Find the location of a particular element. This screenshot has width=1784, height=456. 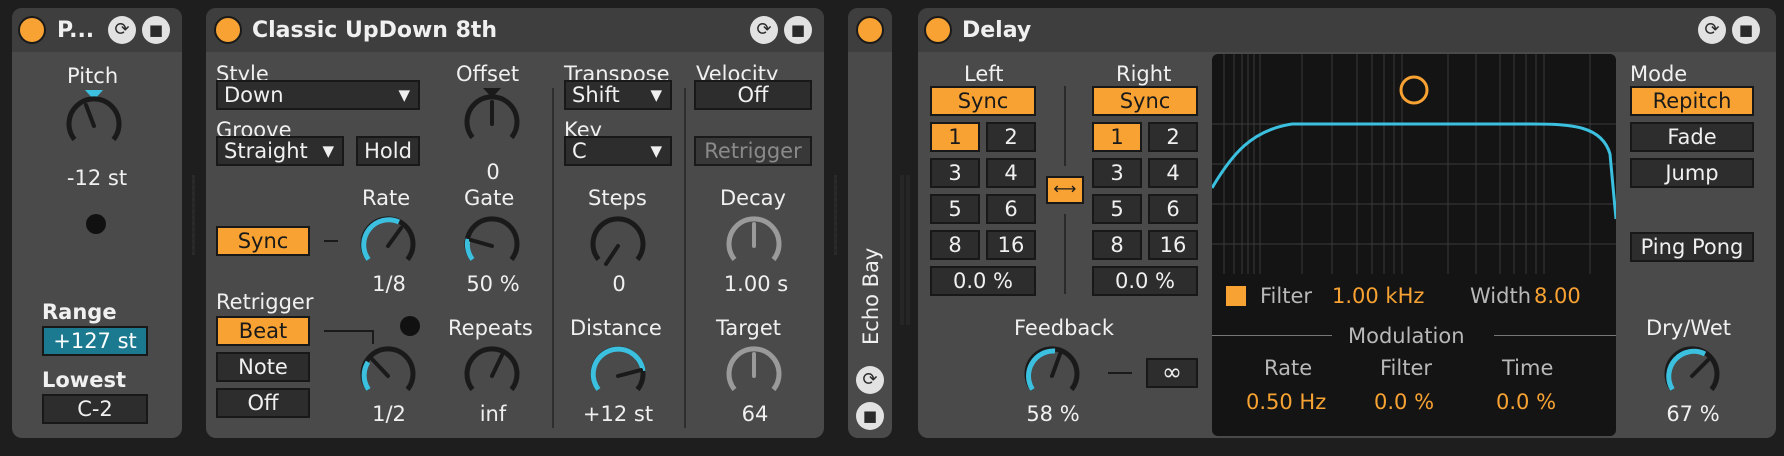

modulation-label: Modulation is located at coordinates (1406, 336).